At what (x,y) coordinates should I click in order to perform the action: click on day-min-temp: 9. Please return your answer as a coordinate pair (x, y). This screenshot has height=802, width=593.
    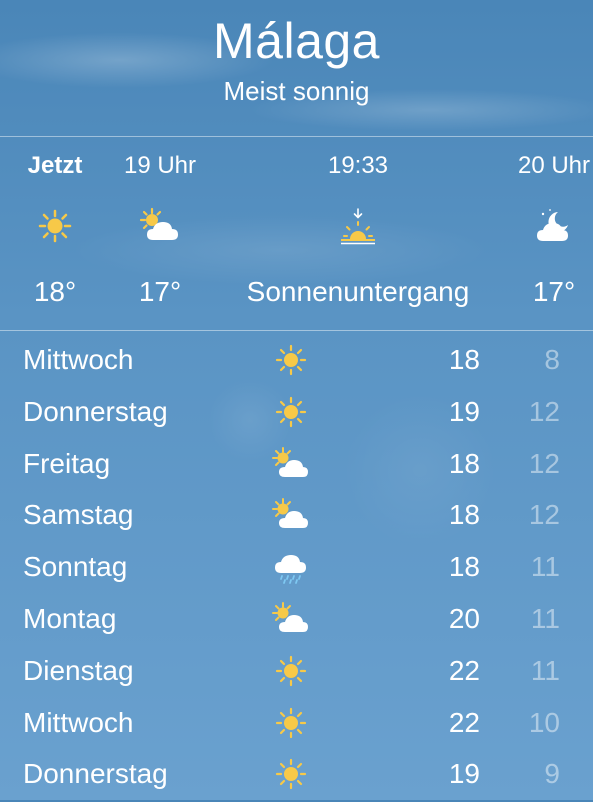
    Looking at the image, I should click on (552, 774).